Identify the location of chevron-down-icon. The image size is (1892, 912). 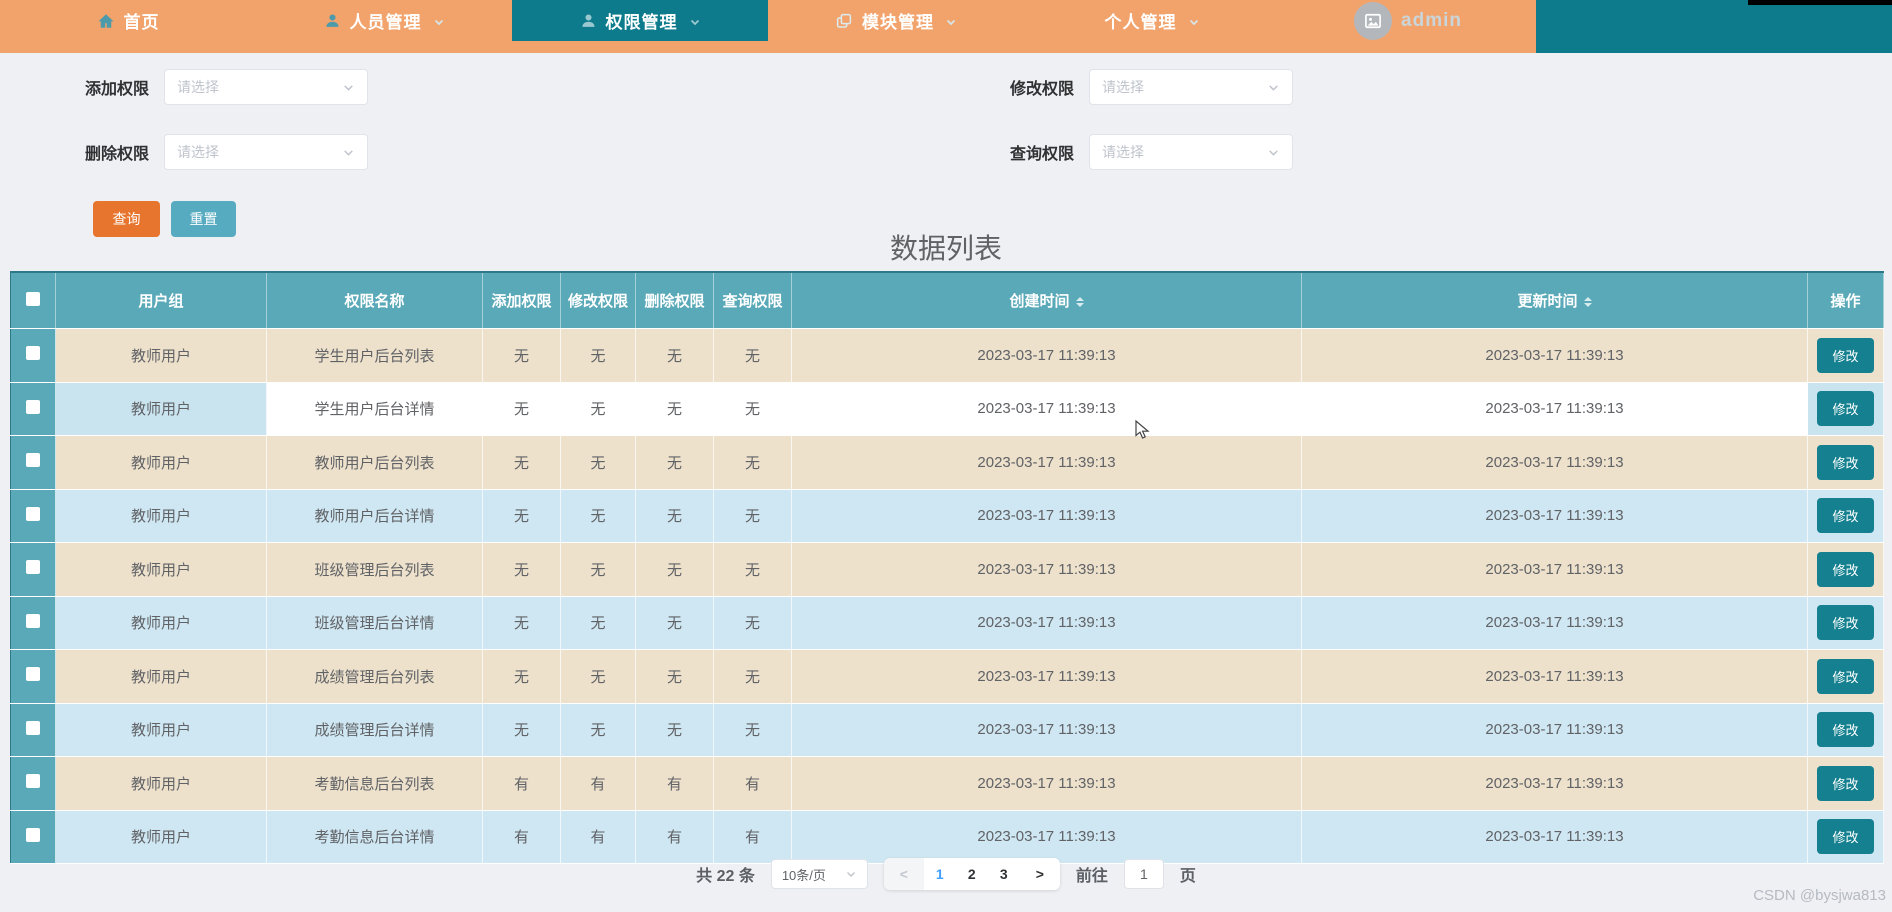
(438, 22).